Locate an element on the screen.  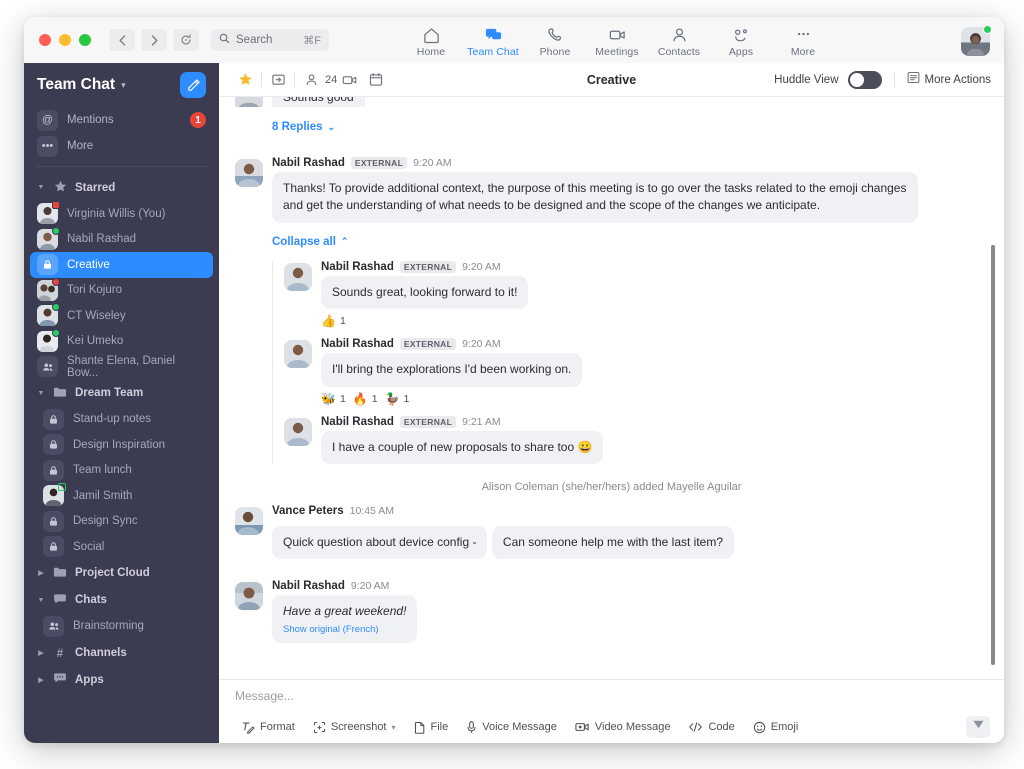
reaction-emoji: 🦆 is located at coordinates (392, 398).